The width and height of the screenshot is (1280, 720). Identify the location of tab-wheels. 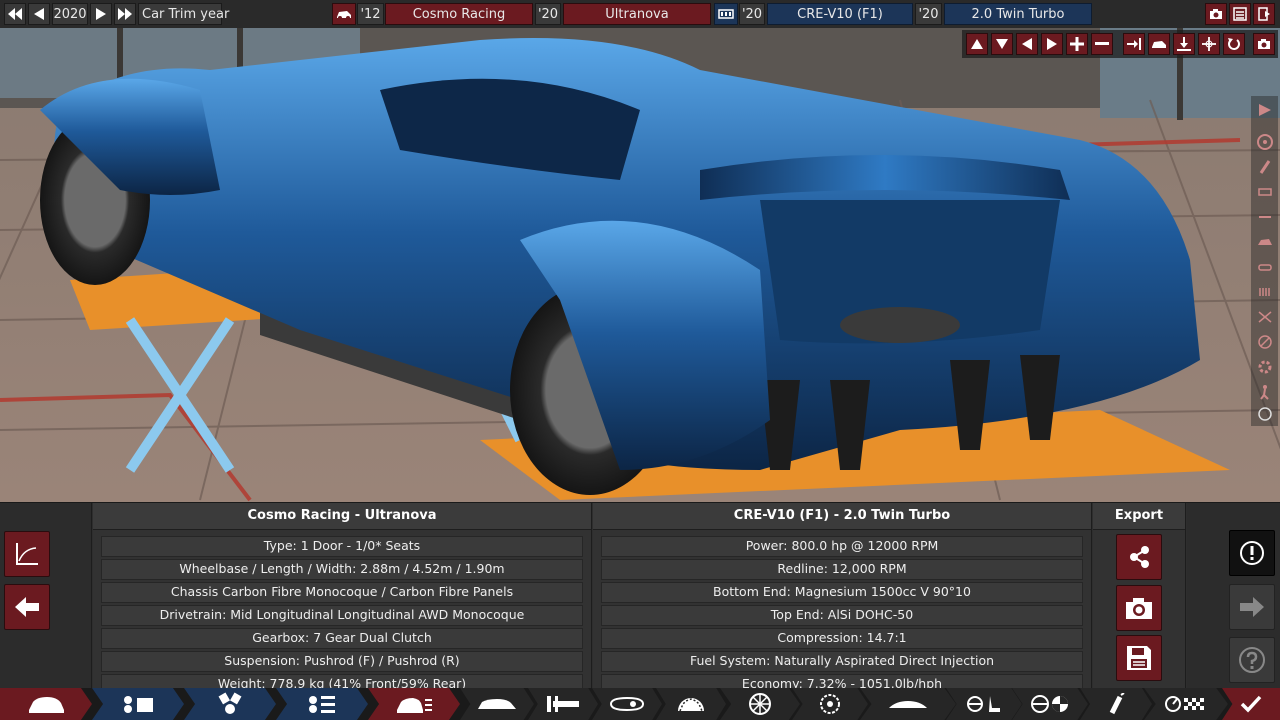
(760, 704).